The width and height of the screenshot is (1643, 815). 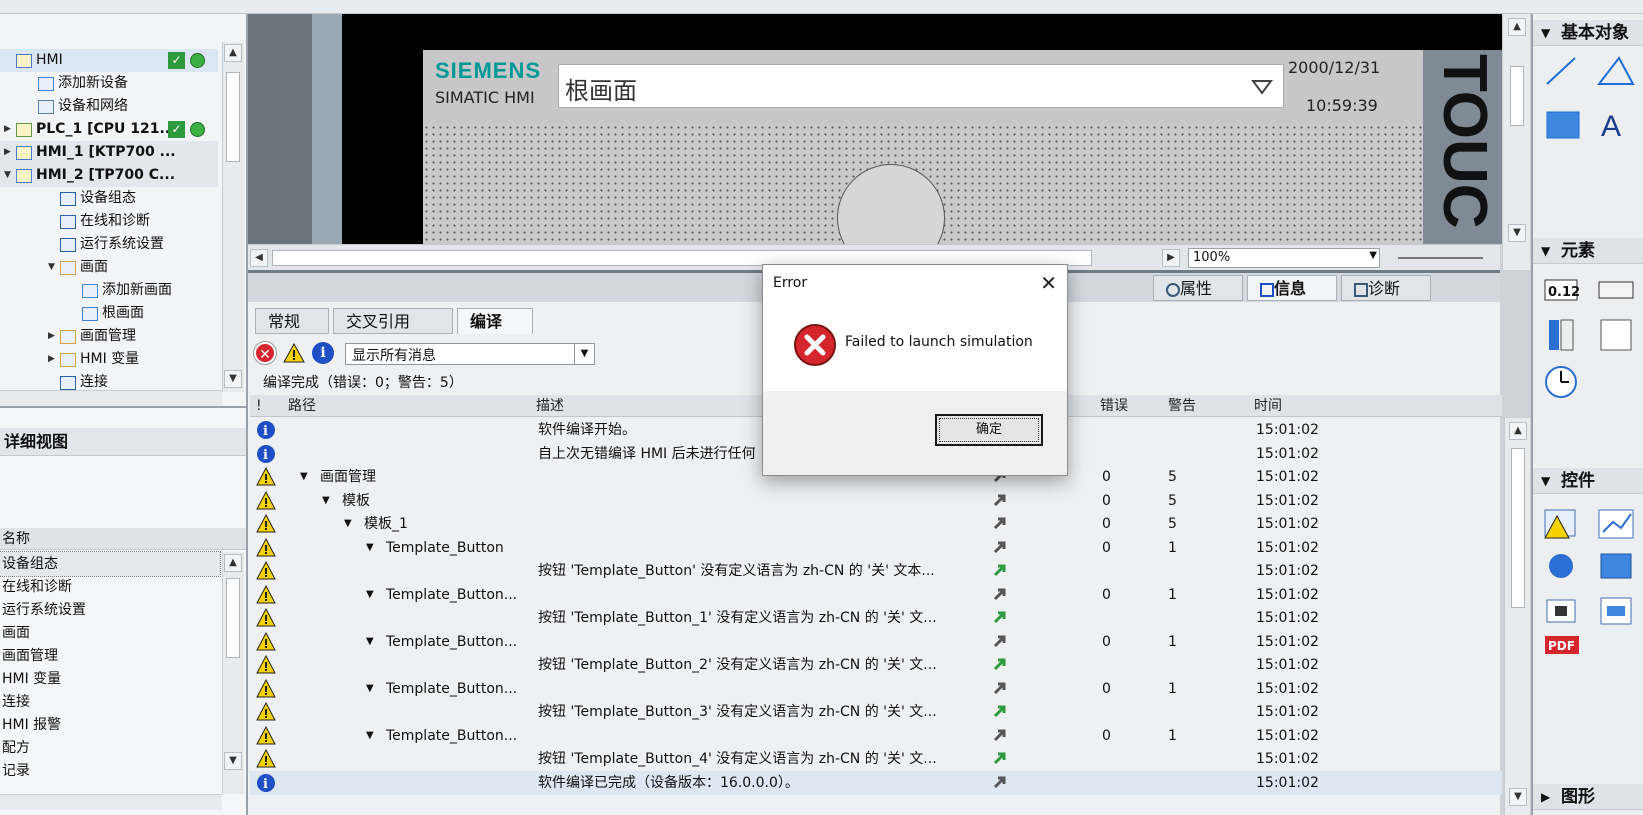 I want to click on tree-item: 根画面, so click(x=109, y=313).